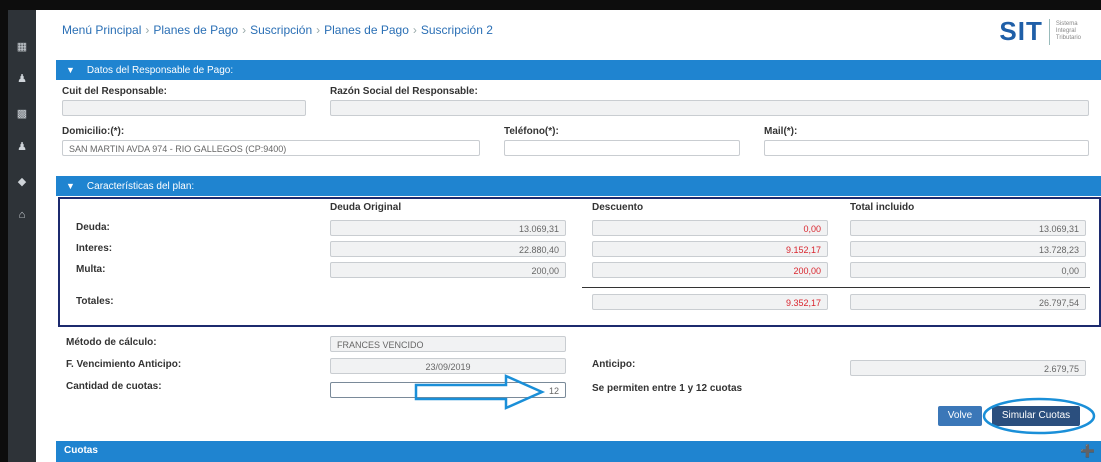 The image size is (1101, 462). I want to click on razon-social-field, so click(709, 108).